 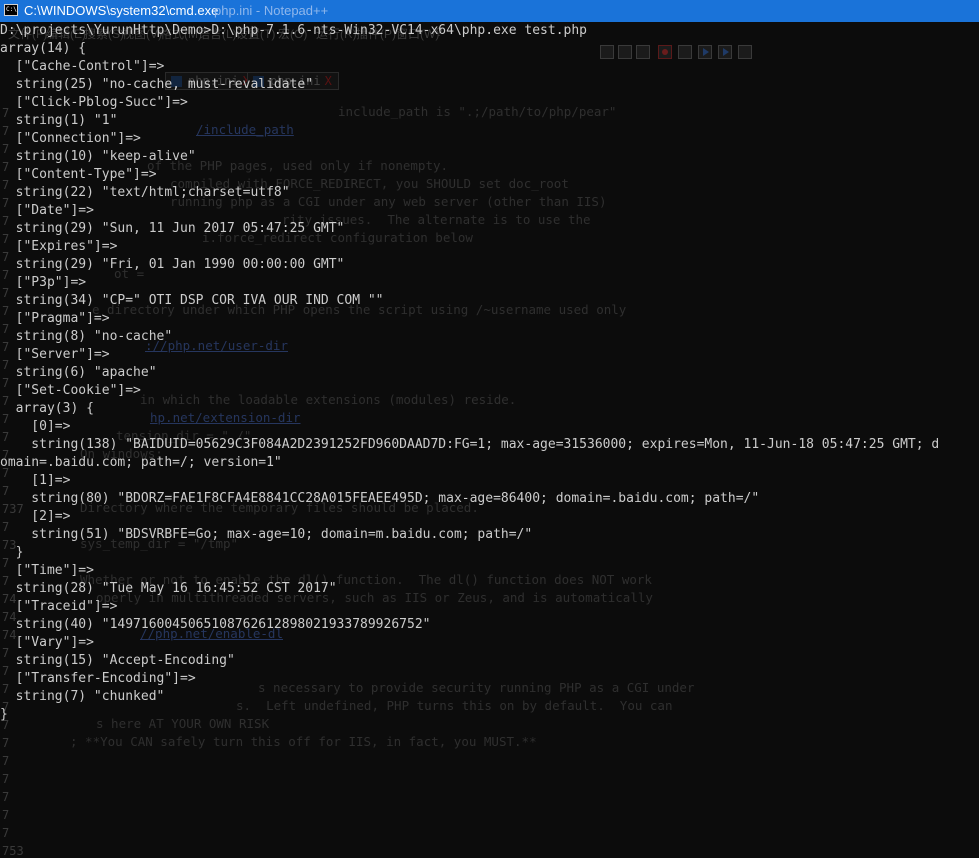 I want to click on line-number: 753, so click(x=13, y=851).